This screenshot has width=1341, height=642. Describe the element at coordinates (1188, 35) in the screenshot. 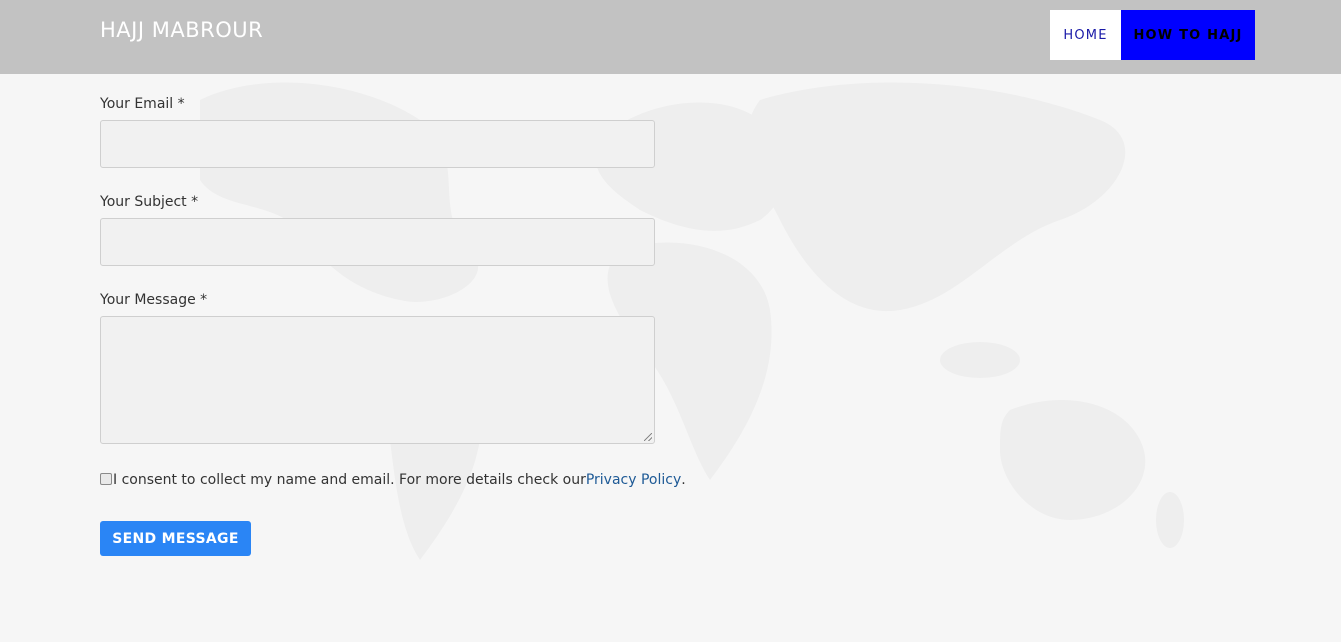

I see `nav-how-to-hajj-link: HOW TO HAJJ` at that location.